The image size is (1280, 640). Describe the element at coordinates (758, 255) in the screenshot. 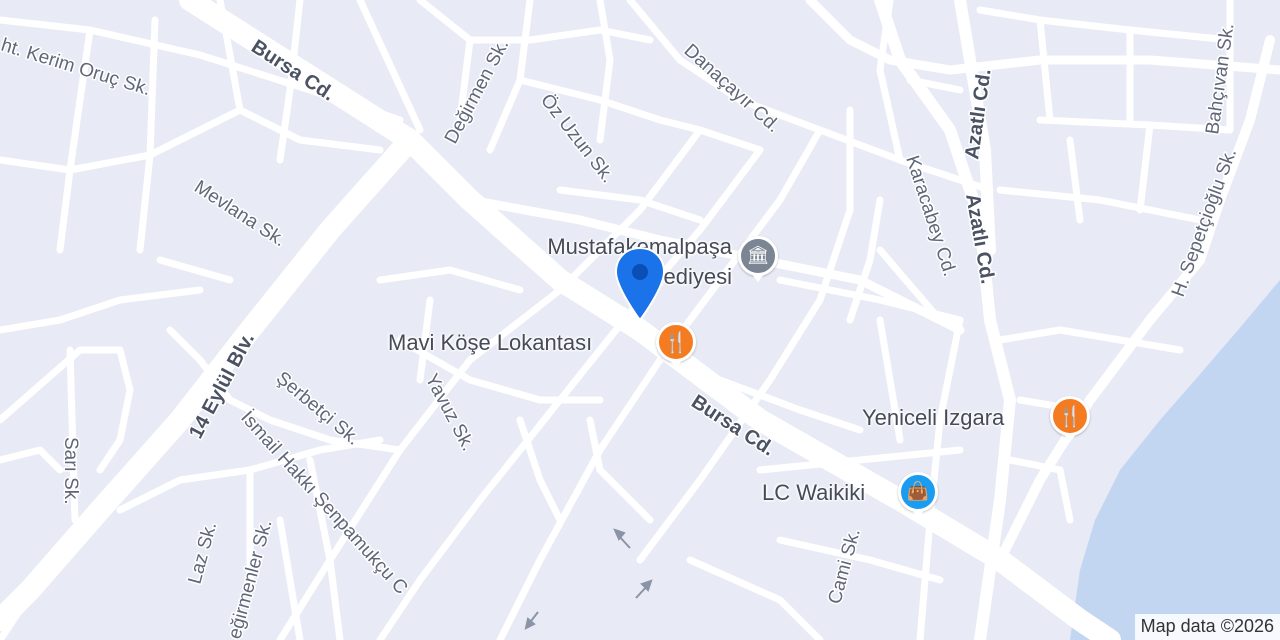

I see `government-building-glyph: 🏛` at that location.